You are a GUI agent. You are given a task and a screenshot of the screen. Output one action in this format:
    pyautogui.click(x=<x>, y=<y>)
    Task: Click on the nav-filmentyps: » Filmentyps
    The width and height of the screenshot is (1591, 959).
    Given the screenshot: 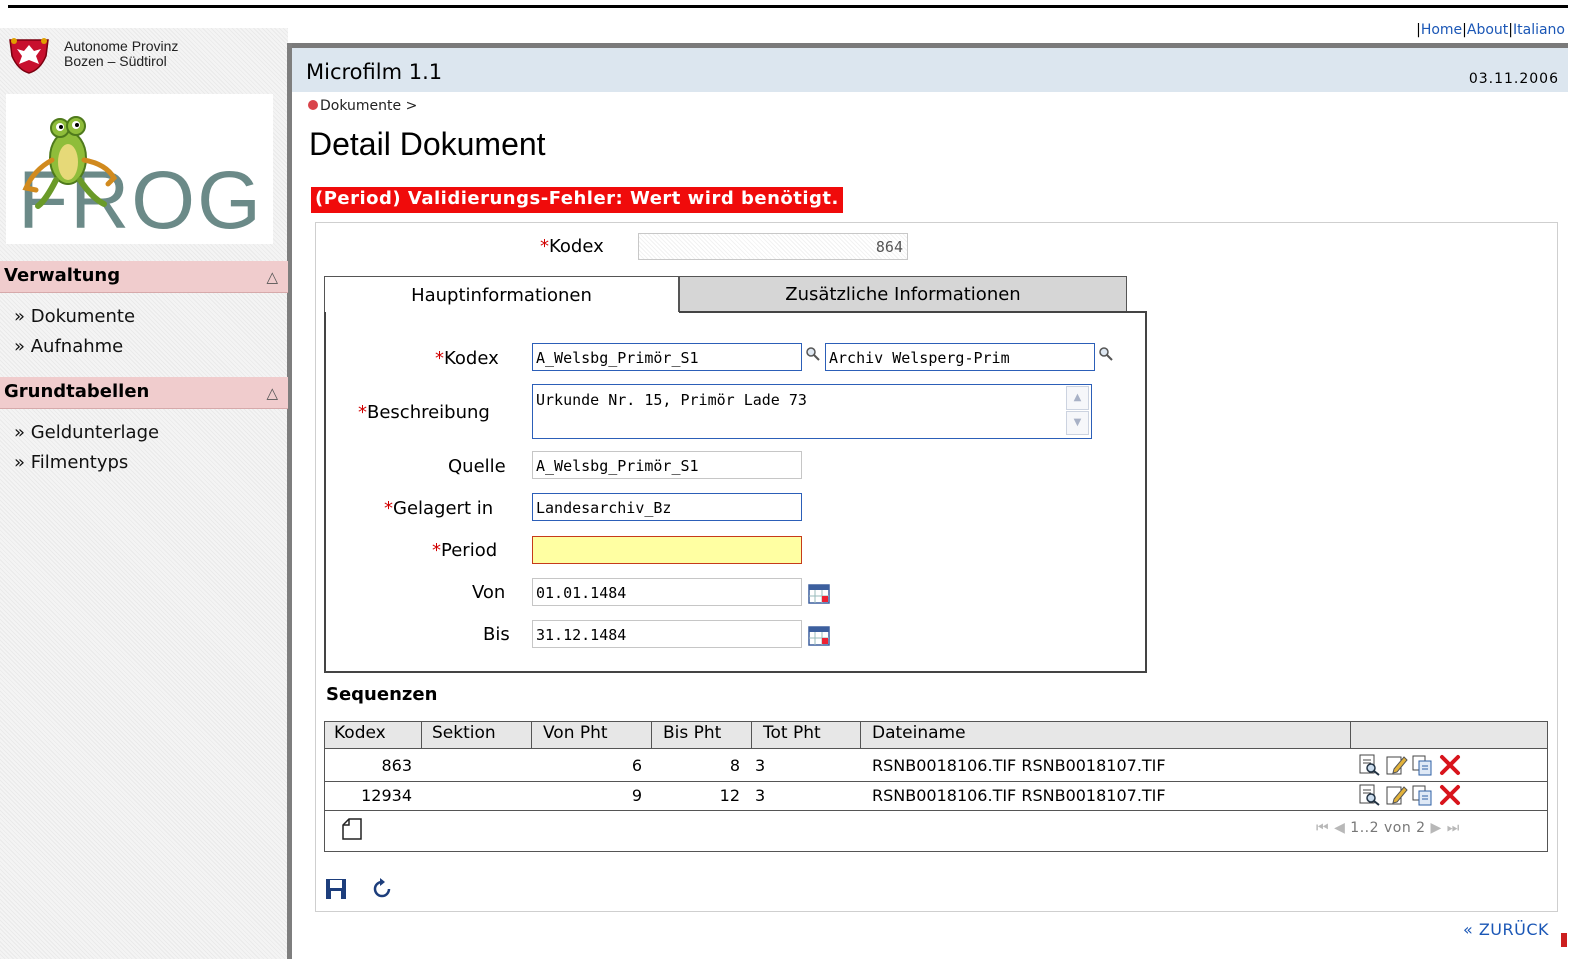 What is the action you would take?
    pyautogui.click(x=71, y=462)
    